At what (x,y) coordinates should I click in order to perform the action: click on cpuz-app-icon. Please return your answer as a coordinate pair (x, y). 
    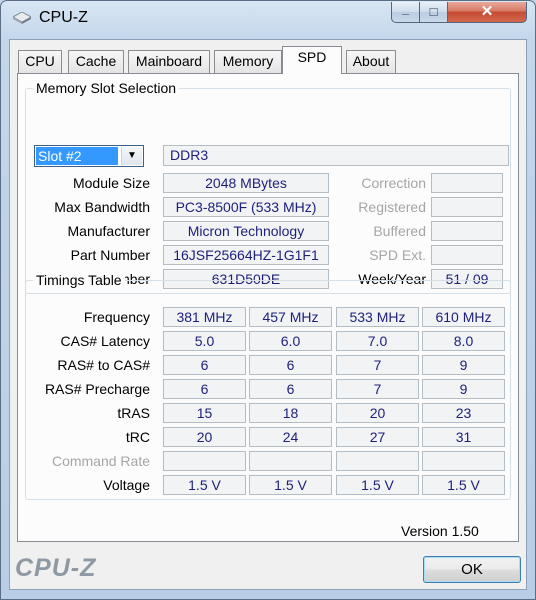
    Looking at the image, I should click on (22, 18).